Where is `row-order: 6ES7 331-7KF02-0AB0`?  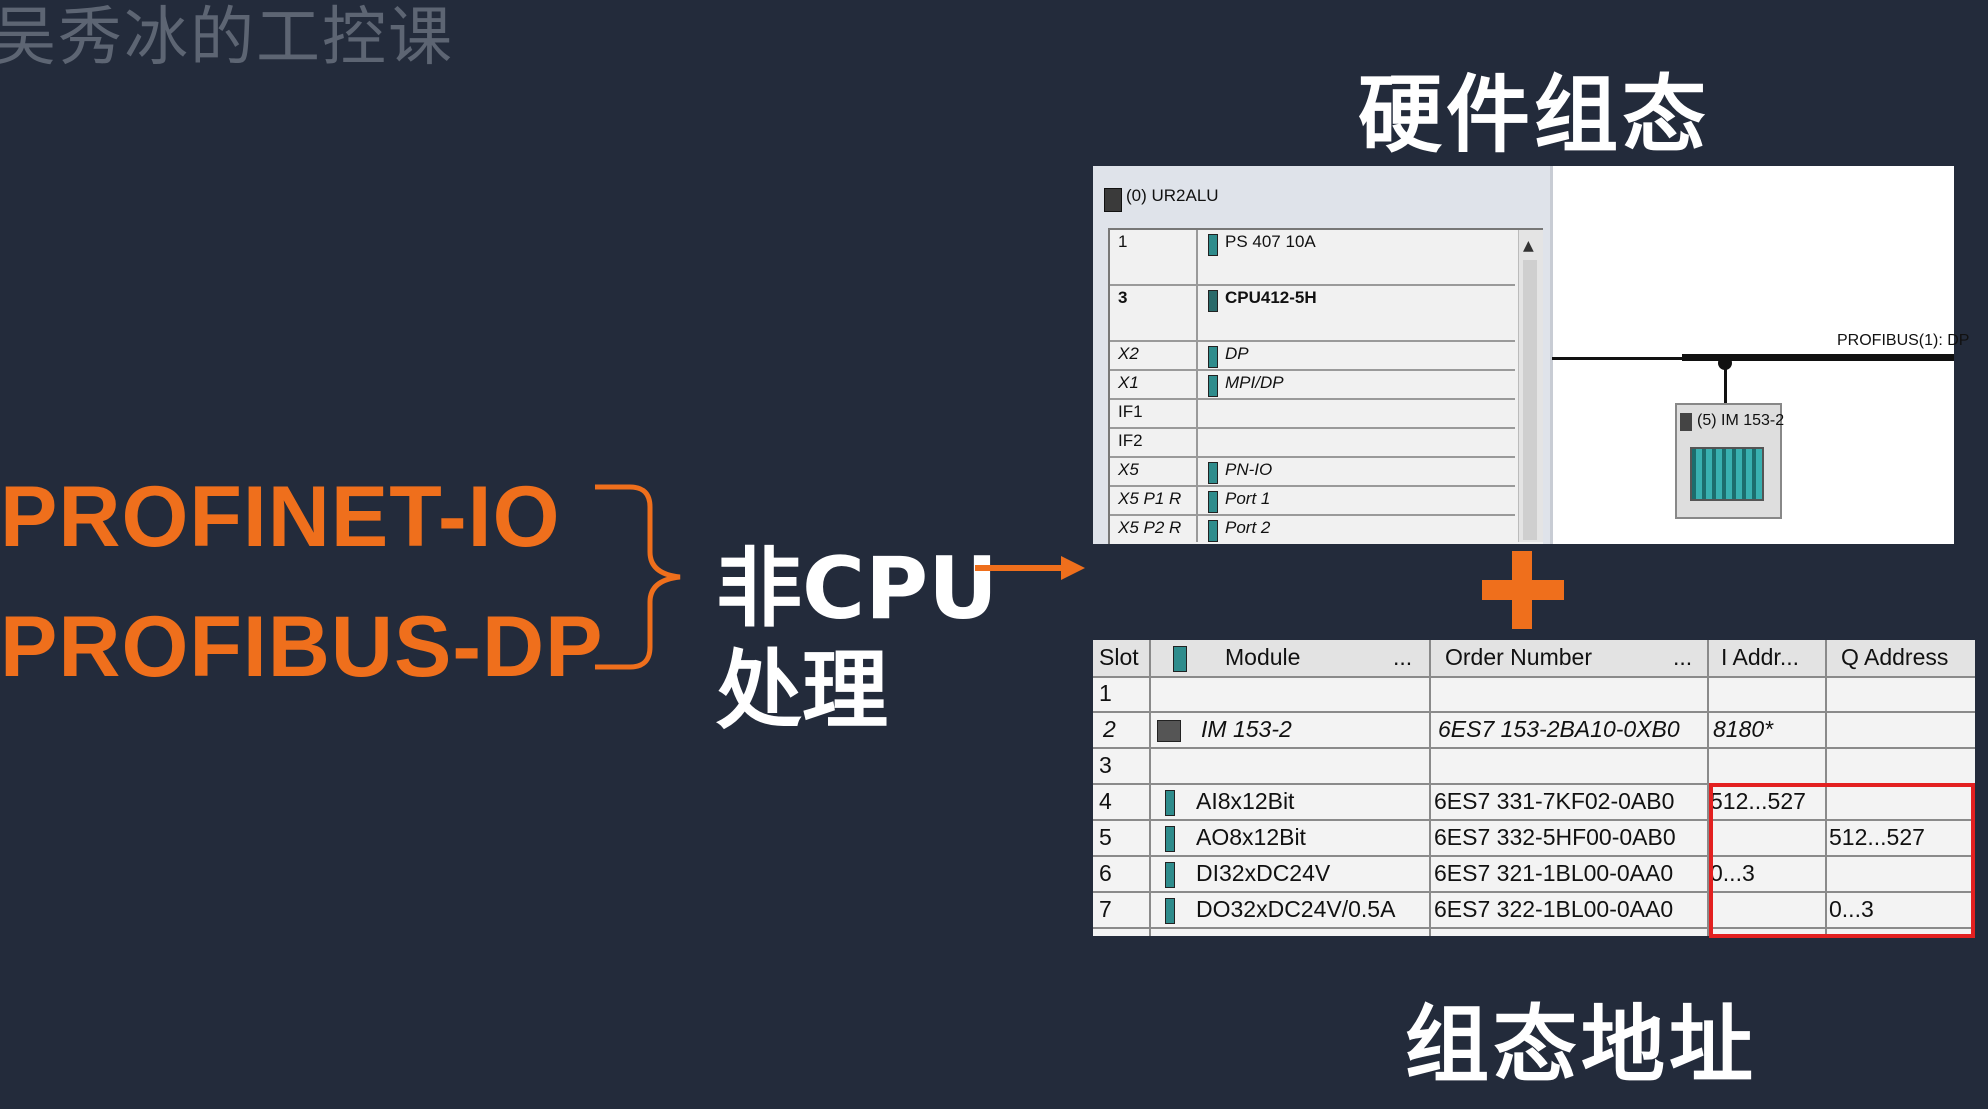
row-order: 6ES7 331-7KF02-0AB0 is located at coordinates (1554, 801).